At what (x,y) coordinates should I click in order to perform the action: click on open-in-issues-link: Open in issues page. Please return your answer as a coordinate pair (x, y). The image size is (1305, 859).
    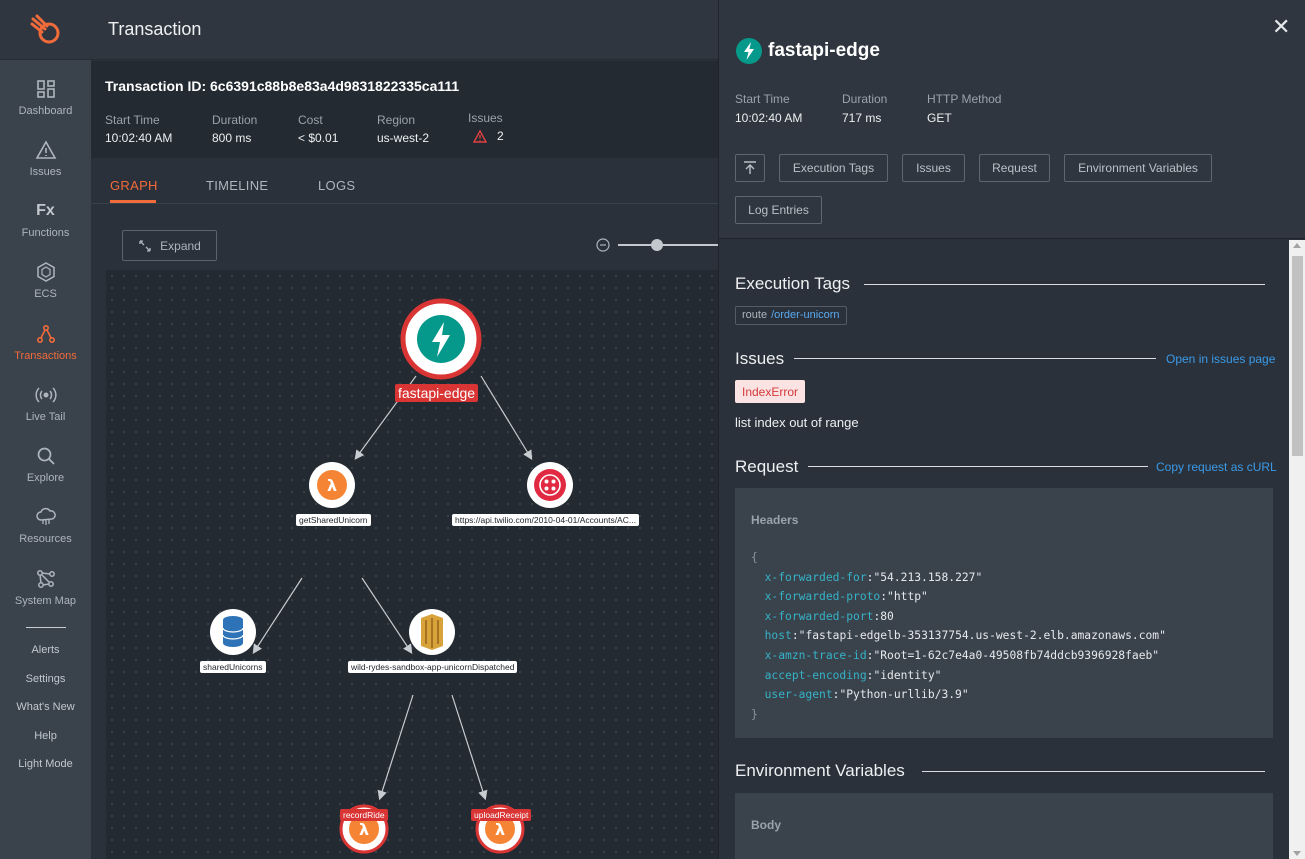
    Looking at the image, I should click on (1220, 359).